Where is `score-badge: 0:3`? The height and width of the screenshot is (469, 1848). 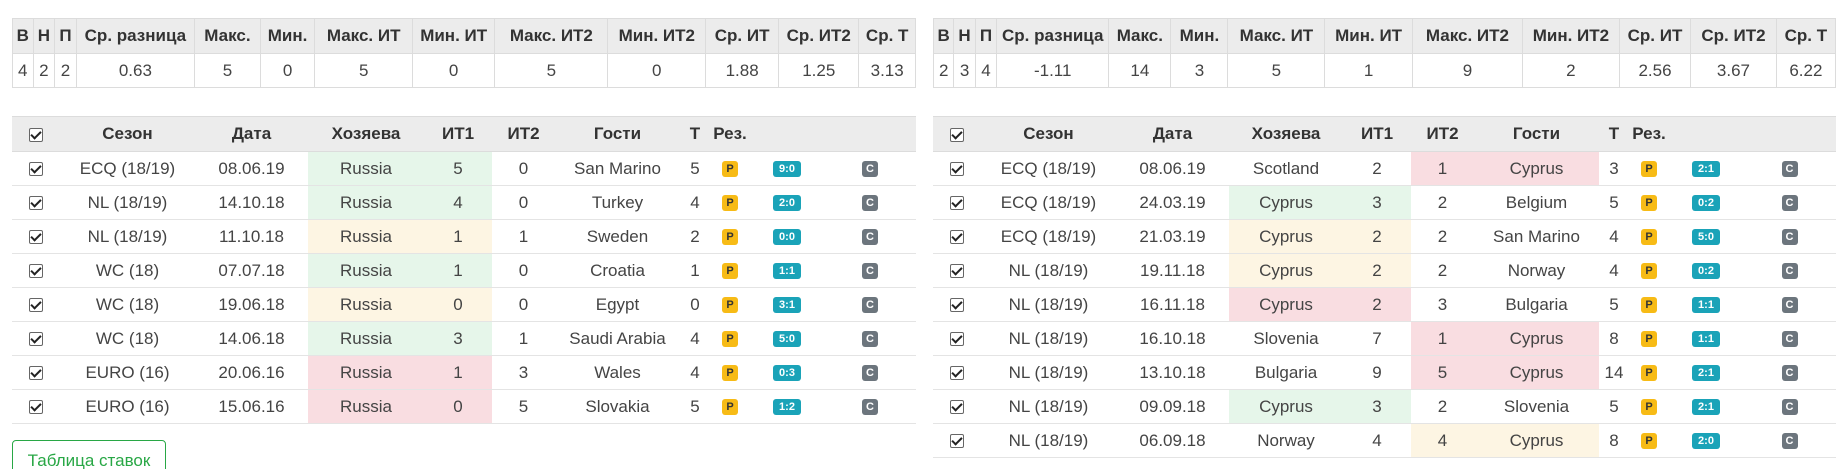
score-badge: 0:3 is located at coordinates (787, 373).